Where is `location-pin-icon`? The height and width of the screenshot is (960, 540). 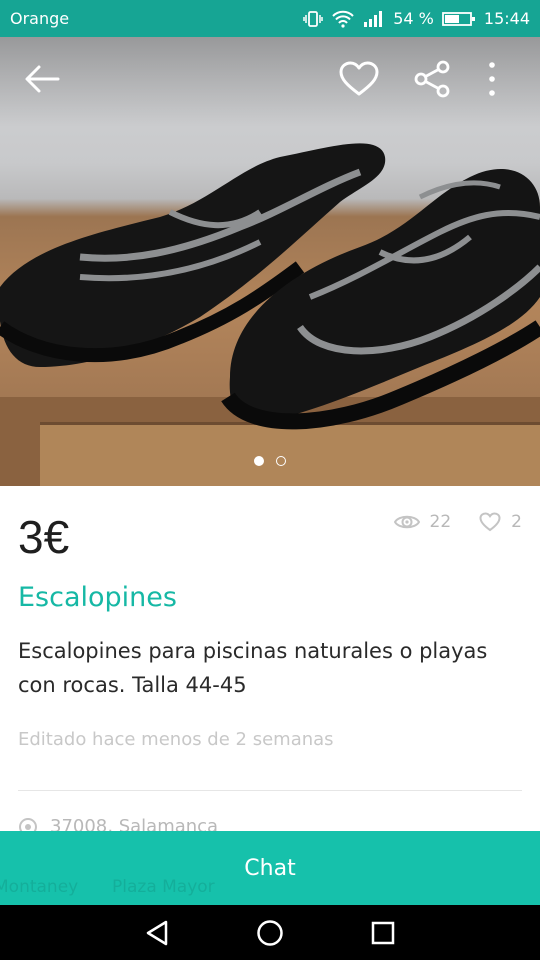
location-pin-icon is located at coordinates (28, 824).